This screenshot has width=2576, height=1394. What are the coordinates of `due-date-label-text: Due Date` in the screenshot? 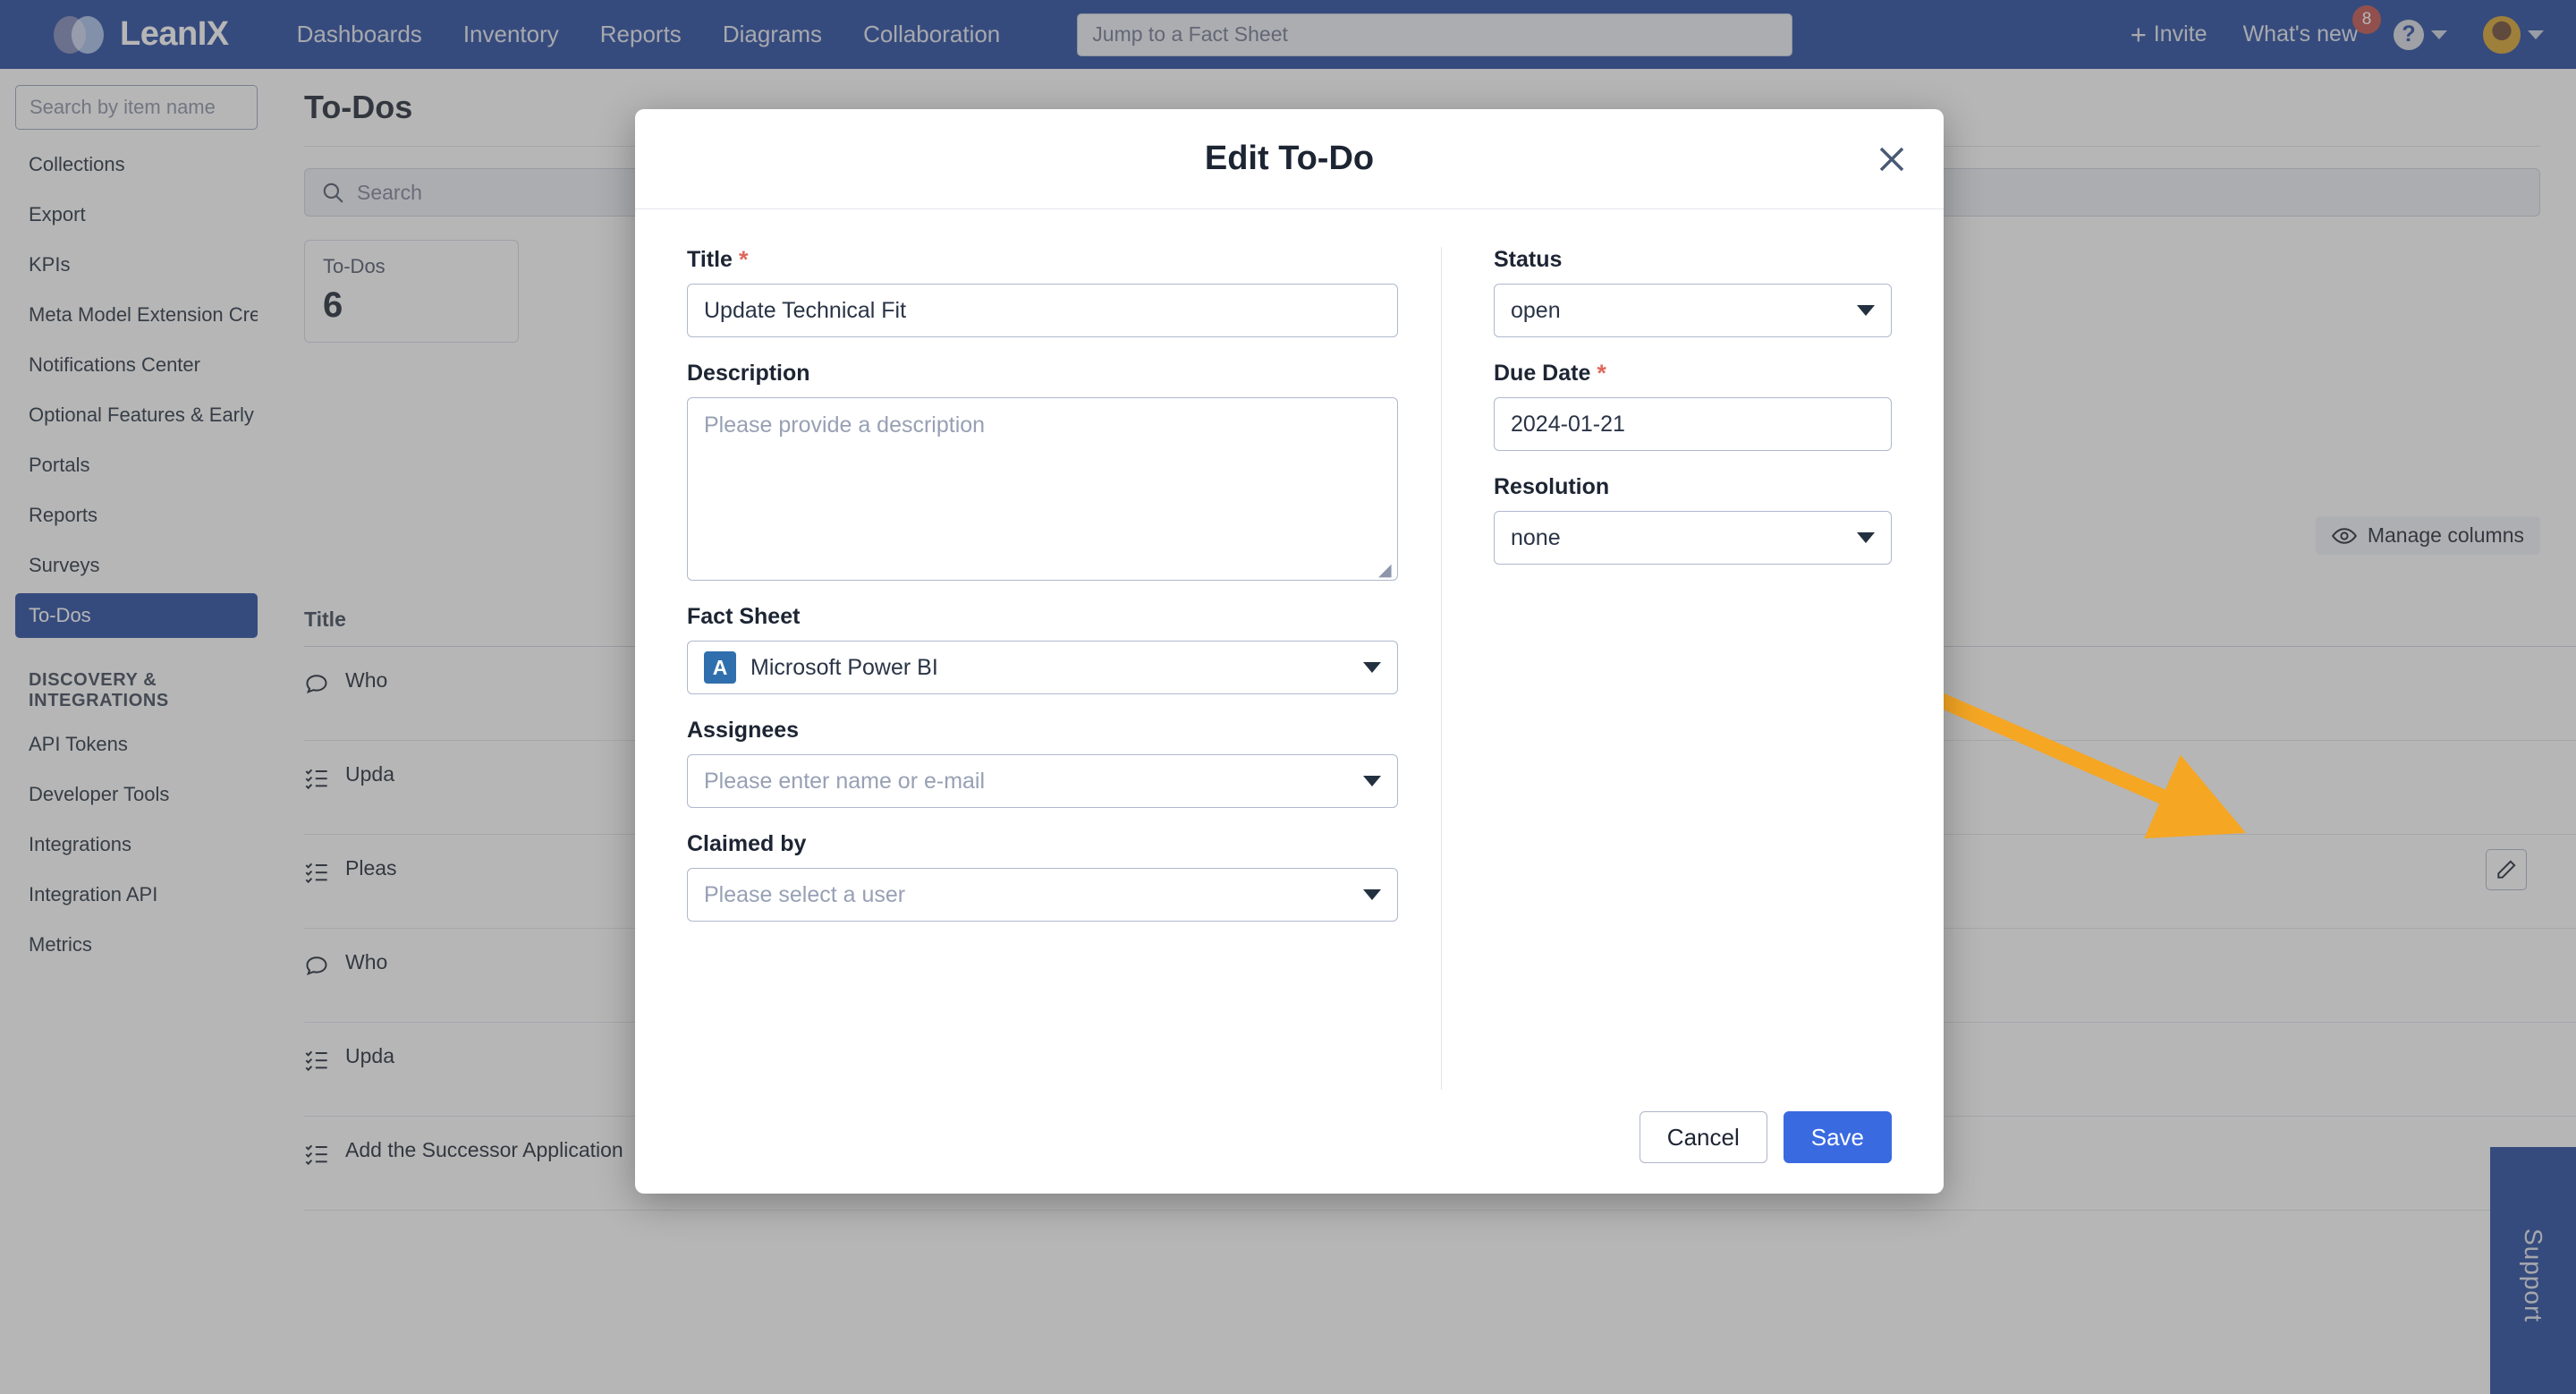 It's located at (1542, 373).